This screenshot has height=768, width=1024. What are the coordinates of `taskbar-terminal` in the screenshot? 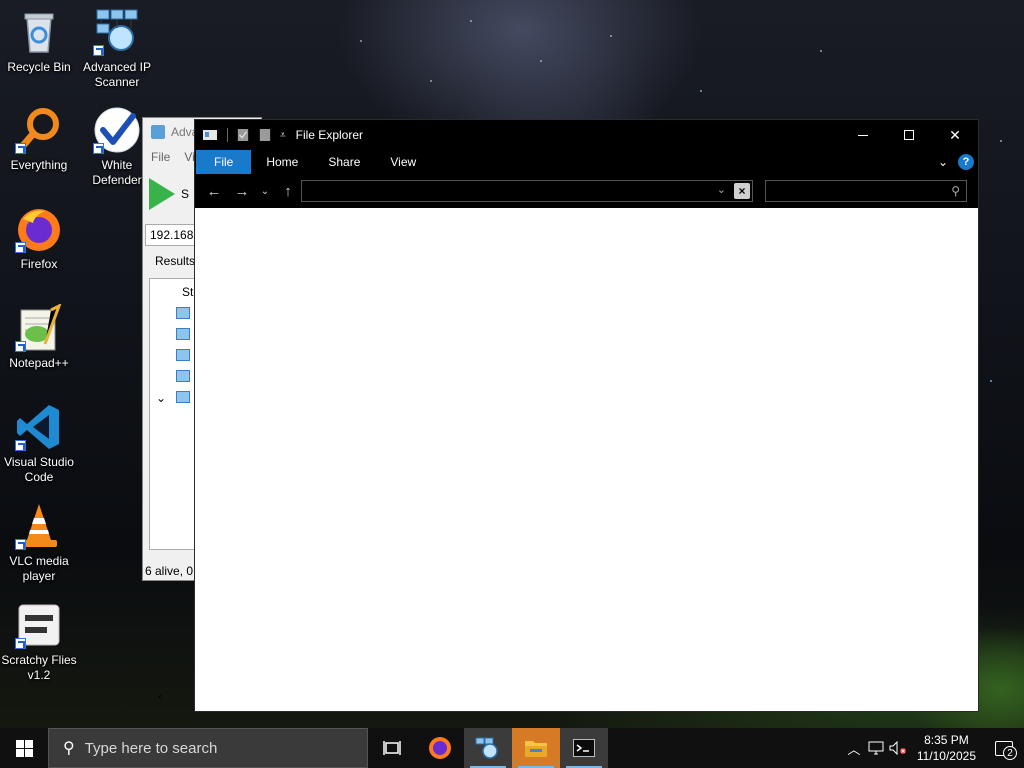 It's located at (584, 748).